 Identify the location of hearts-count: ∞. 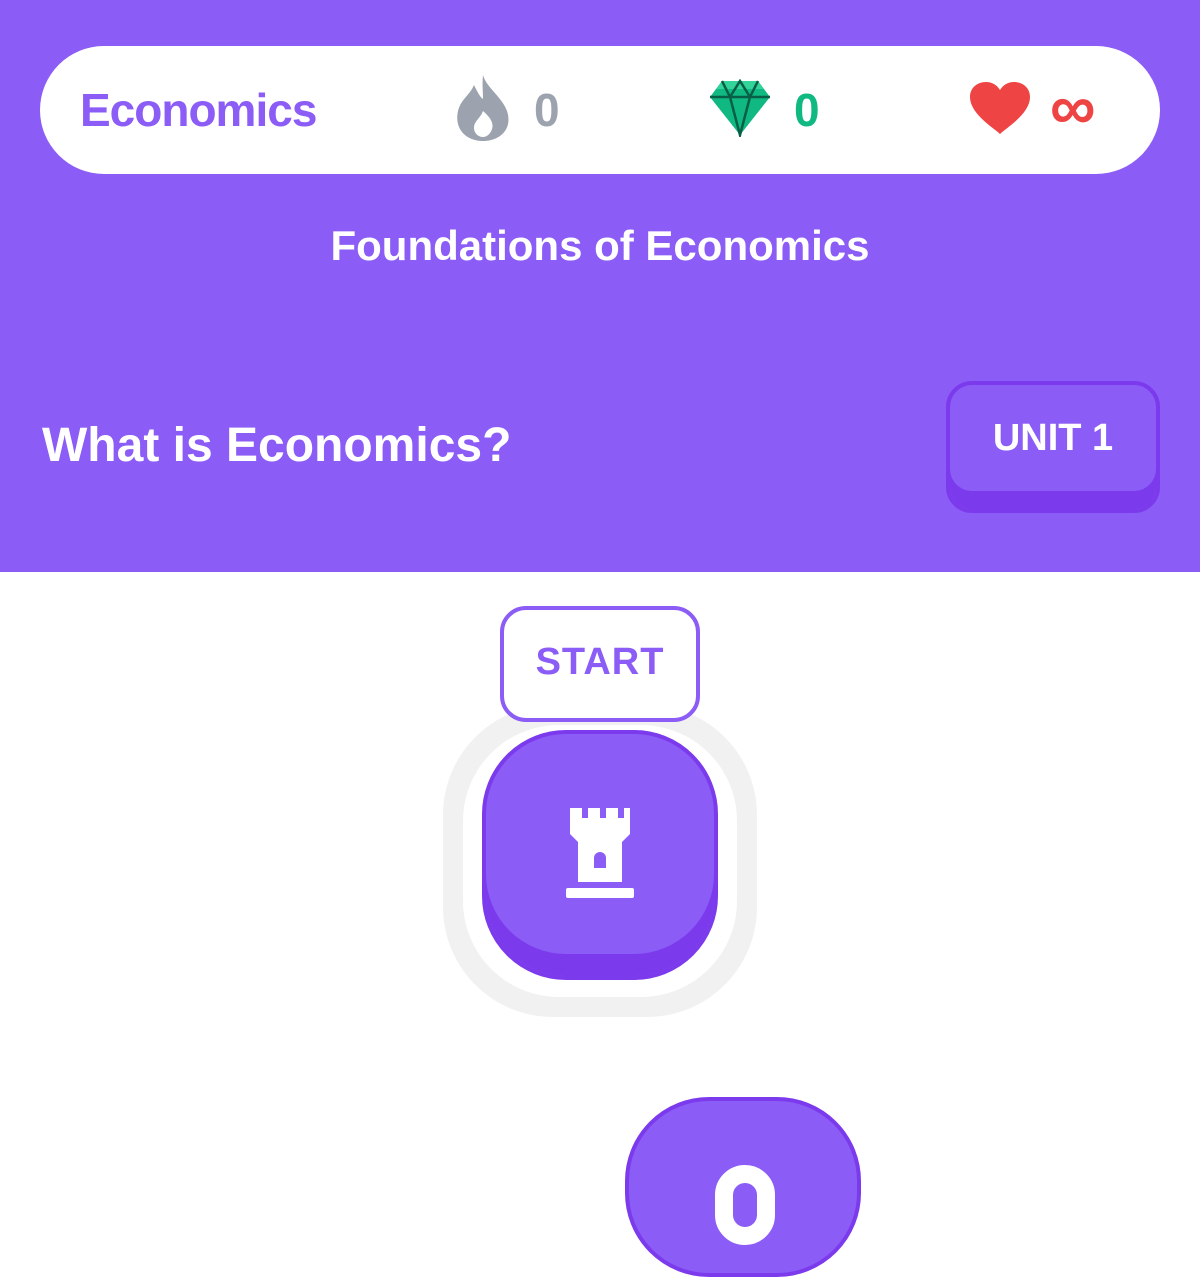
(1073, 107).